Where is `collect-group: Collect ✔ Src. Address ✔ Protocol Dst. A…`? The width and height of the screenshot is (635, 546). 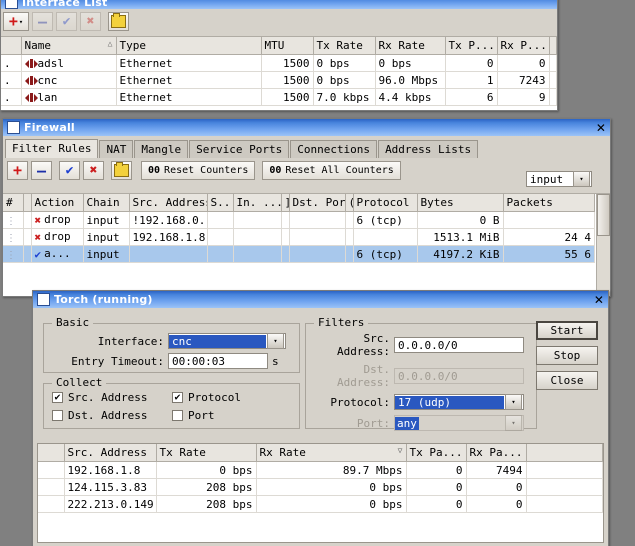
collect-group: Collect ✔ Src. Address ✔ Protocol Dst. A… is located at coordinates (171, 402).